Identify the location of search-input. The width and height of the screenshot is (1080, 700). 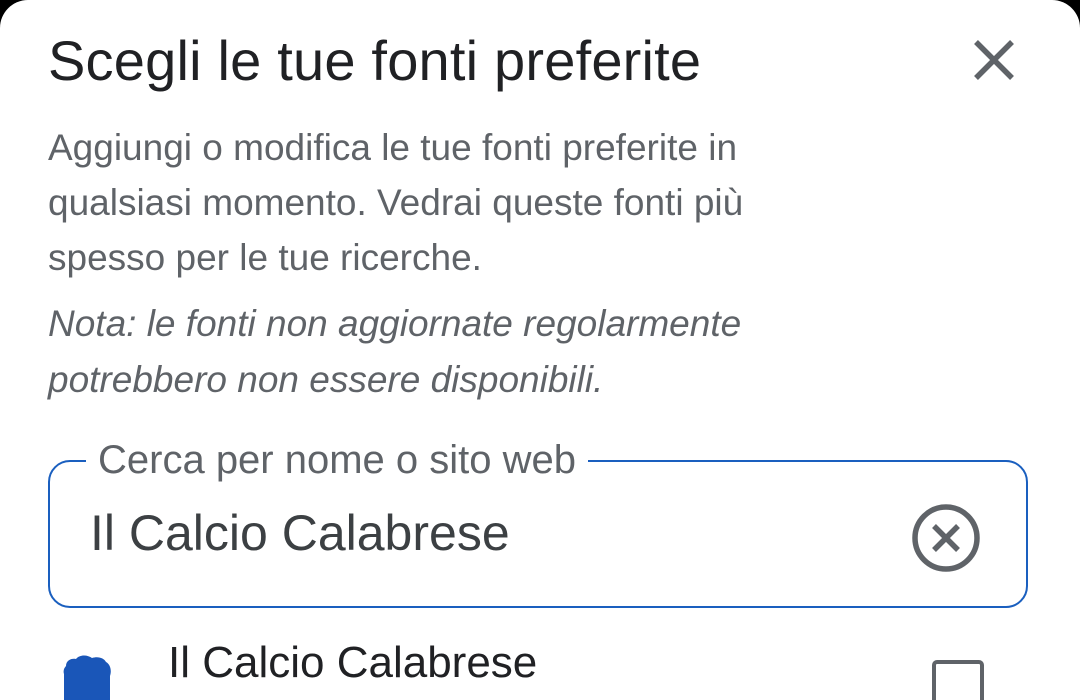
(480, 533).